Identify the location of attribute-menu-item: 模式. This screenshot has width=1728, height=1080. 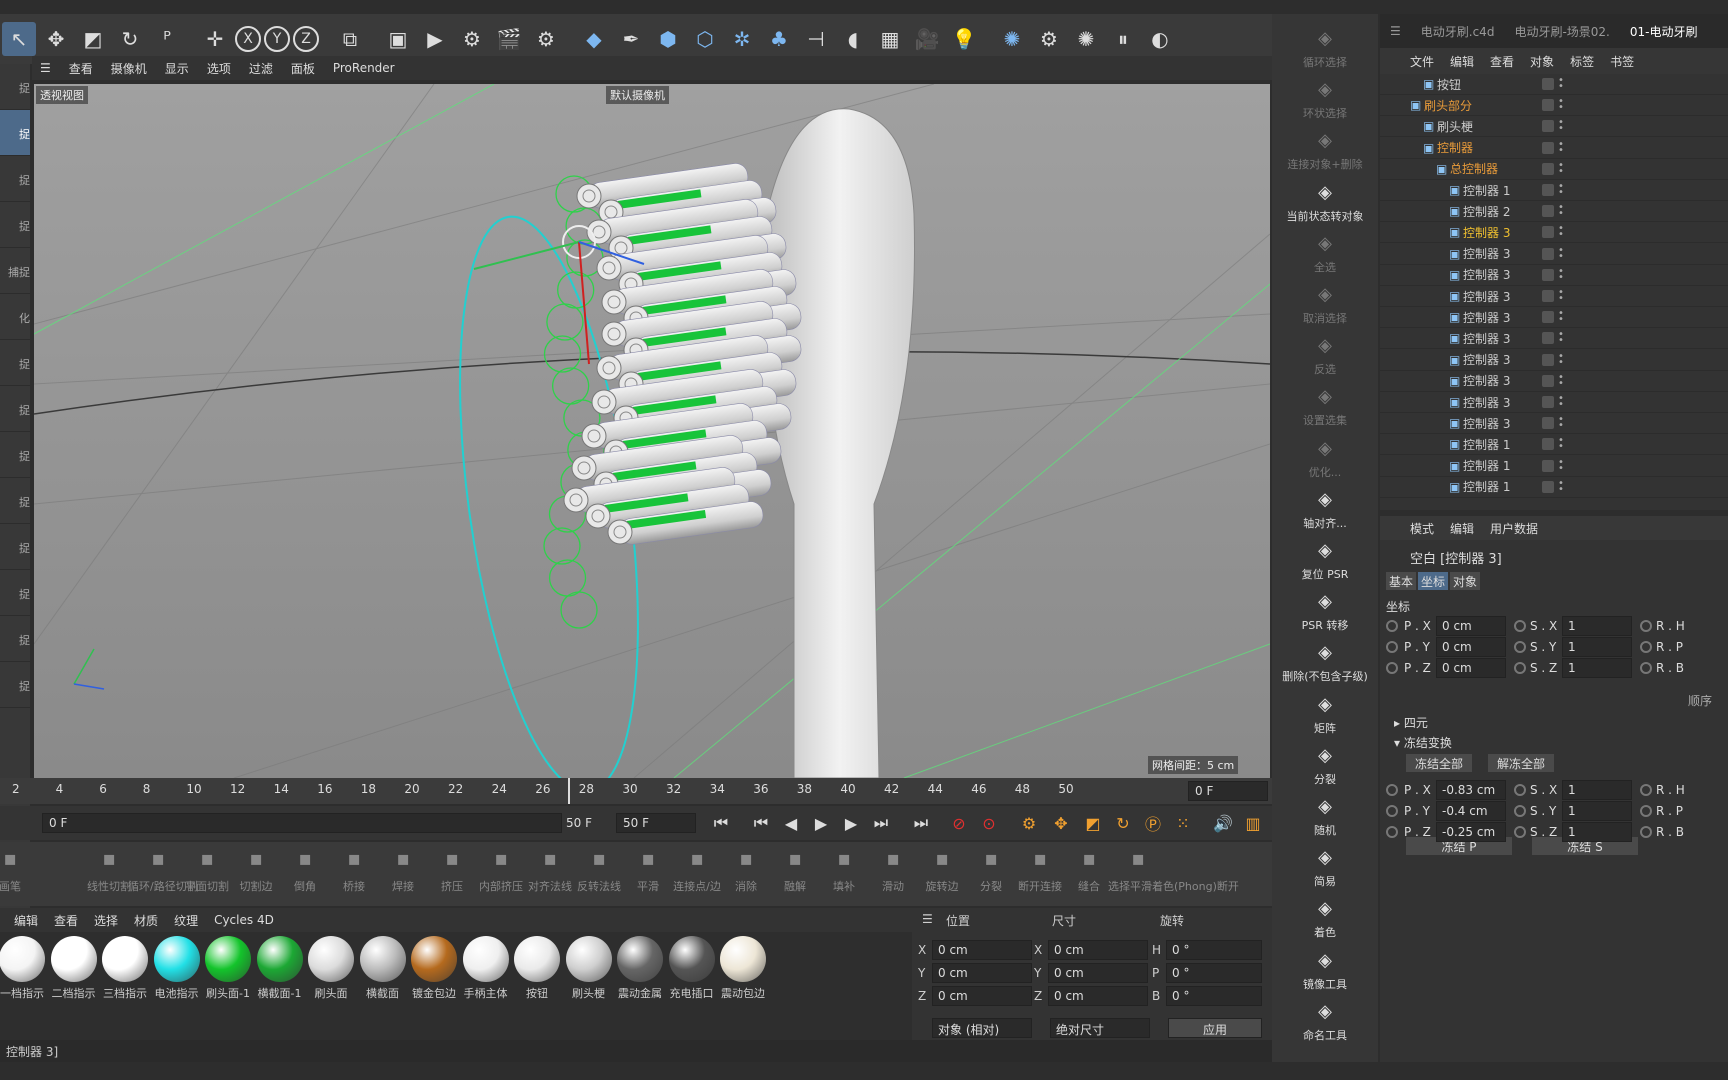
(1422, 528).